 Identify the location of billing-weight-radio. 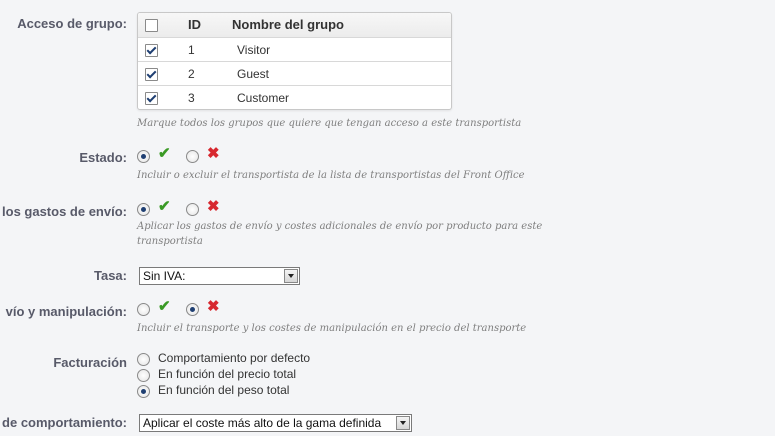
(143, 391).